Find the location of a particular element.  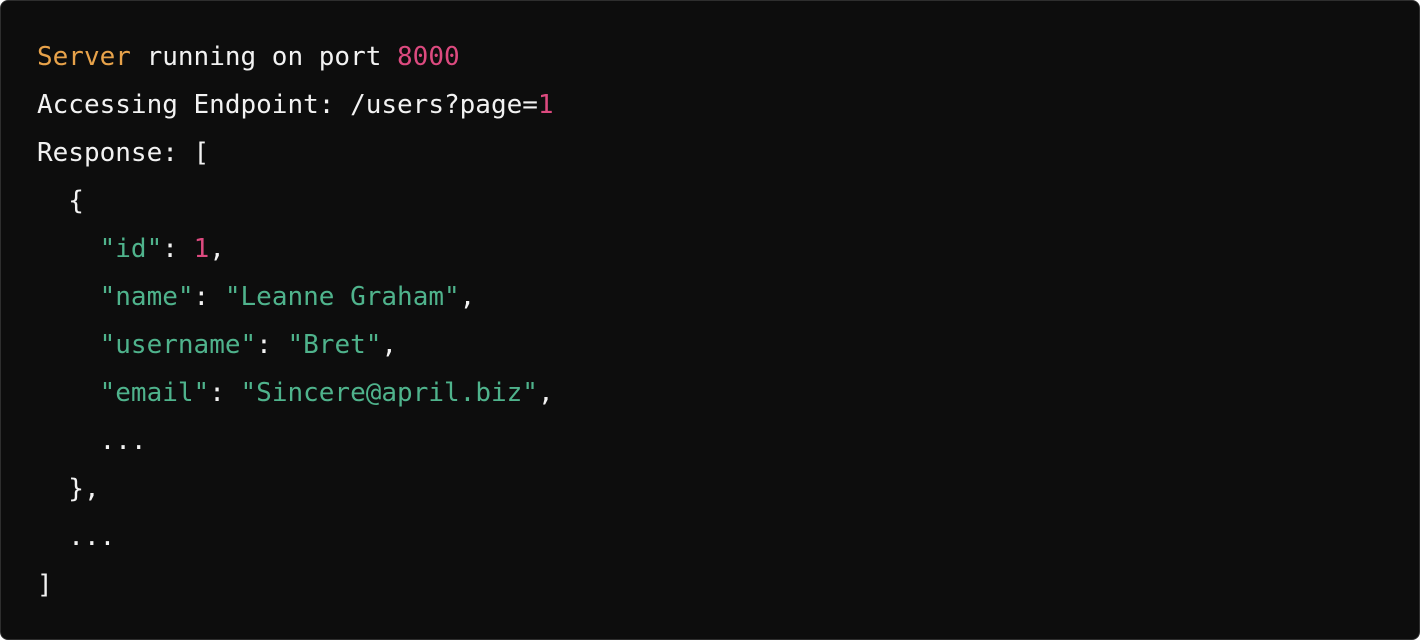

json-value: "Bret" is located at coordinates (334, 345).